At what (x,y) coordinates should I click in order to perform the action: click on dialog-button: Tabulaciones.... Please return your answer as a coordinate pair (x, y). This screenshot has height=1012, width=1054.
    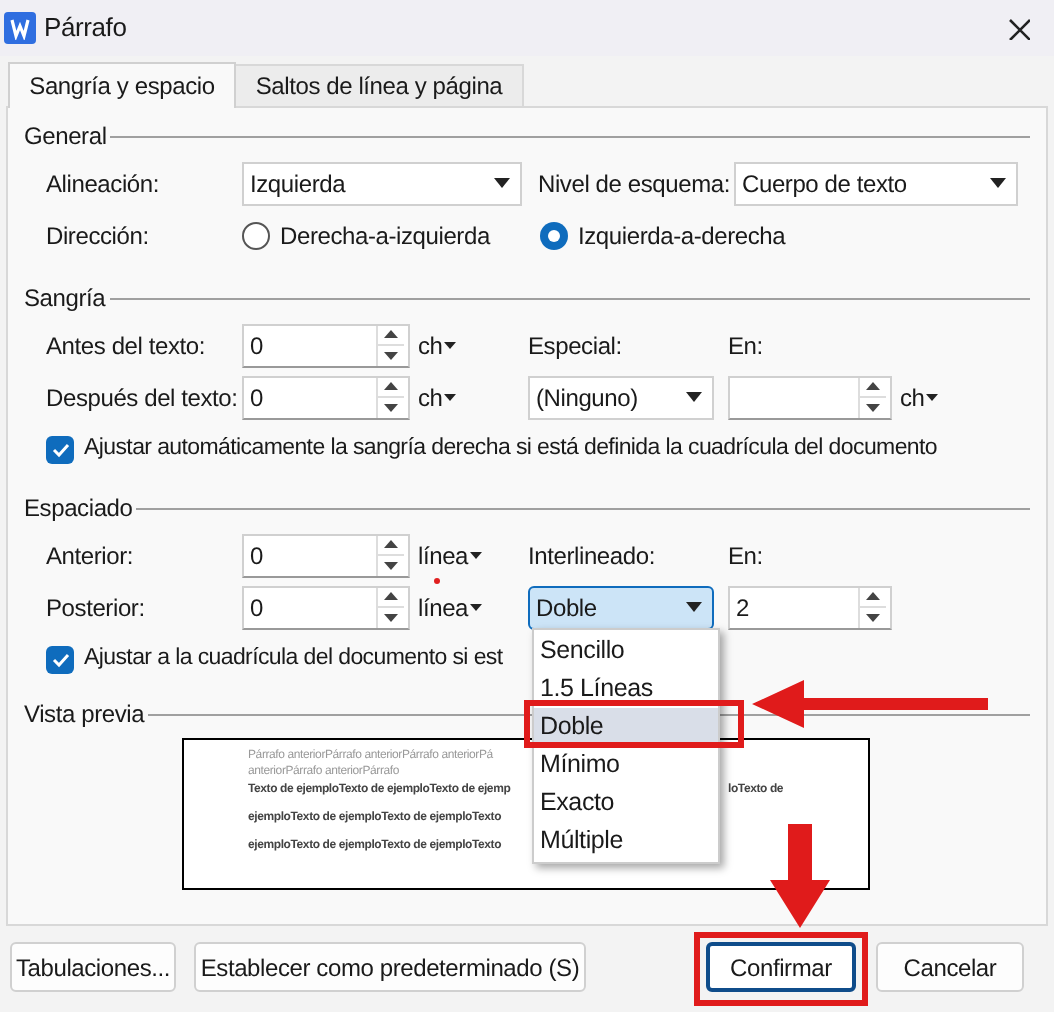
    Looking at the image, I should click on (93, 967).